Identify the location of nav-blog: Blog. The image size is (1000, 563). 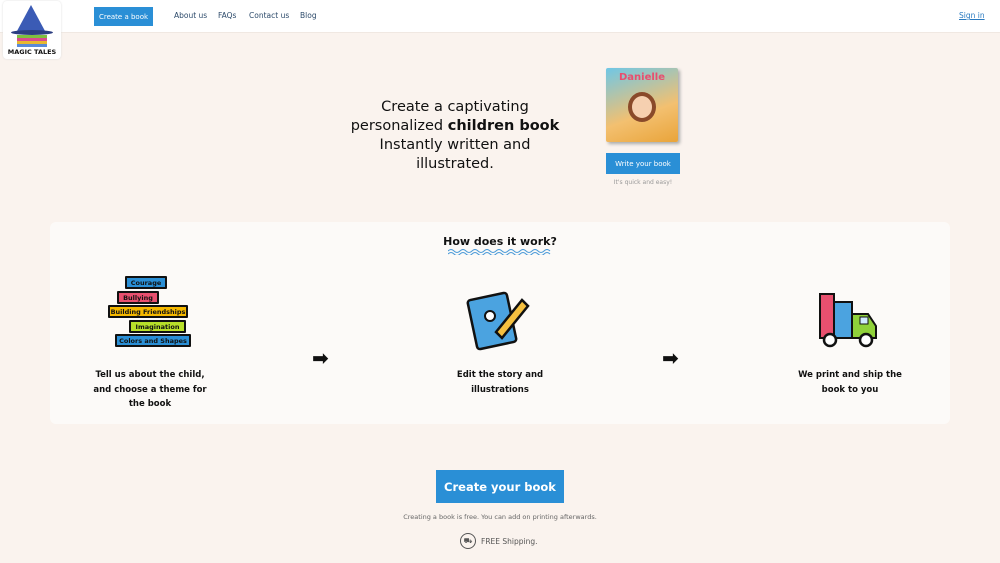
(308, 15).